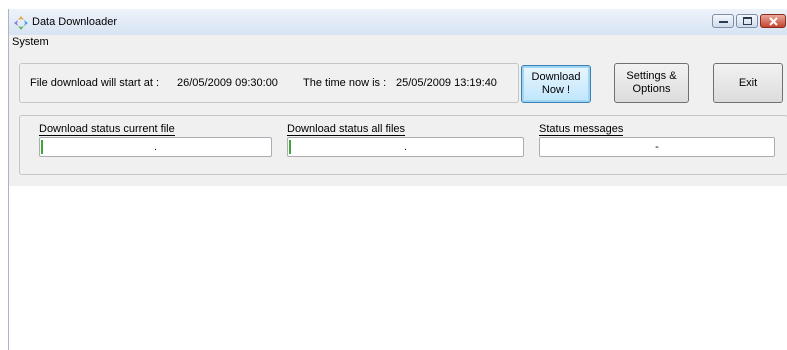 The width and height of the screenshot is (787, 350). Describe the element at coordinates (556, 90) in the screenshot. I see `download-button-line2: Now !` at that location.